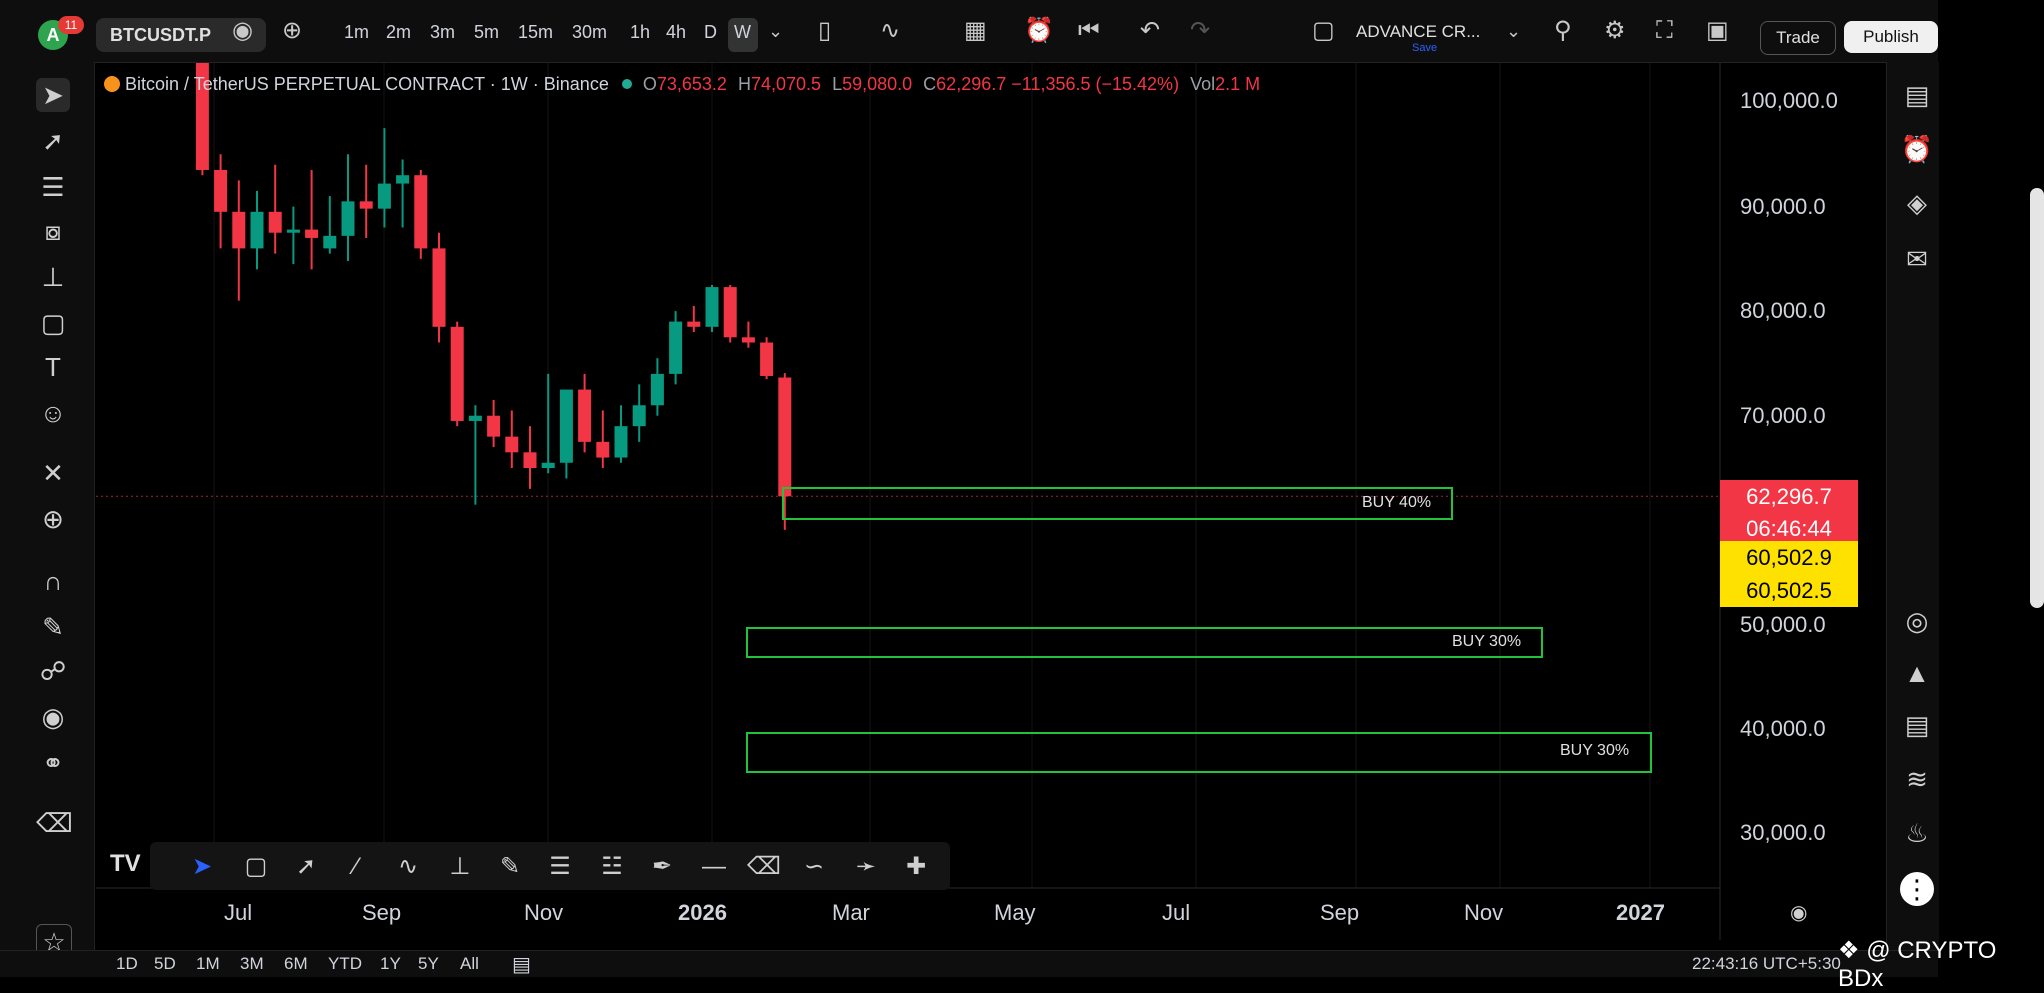  Describe the element at coordinates (408, 867) in the screenshot. I see `path-tool-icon: ∿` at that location.